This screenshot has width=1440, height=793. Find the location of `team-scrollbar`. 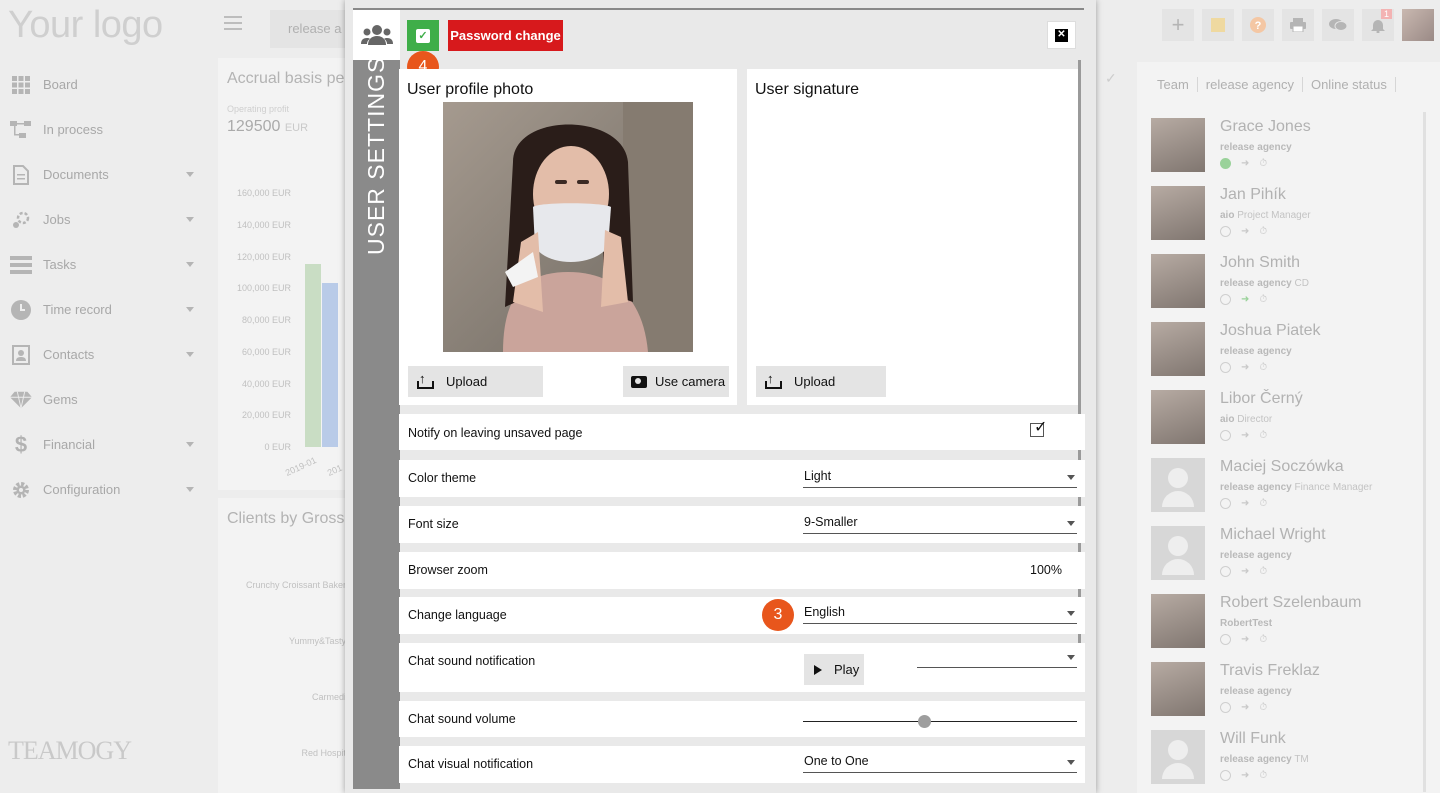

team-scrollbar is located at coordinates (1424, 452).